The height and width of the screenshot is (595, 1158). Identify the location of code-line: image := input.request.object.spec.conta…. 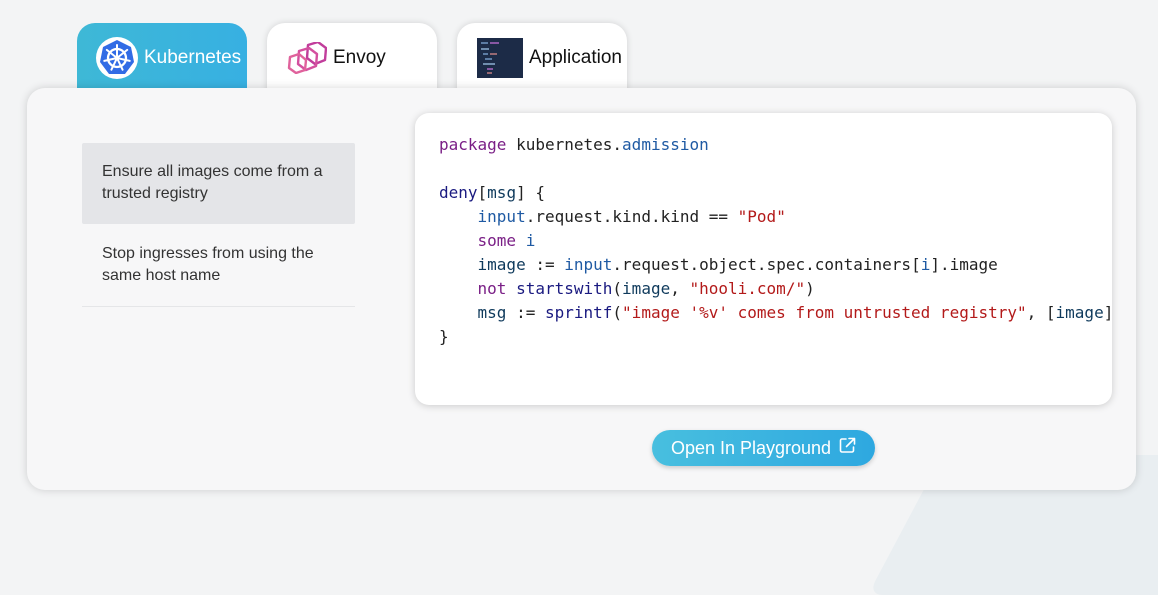
(737, 264).